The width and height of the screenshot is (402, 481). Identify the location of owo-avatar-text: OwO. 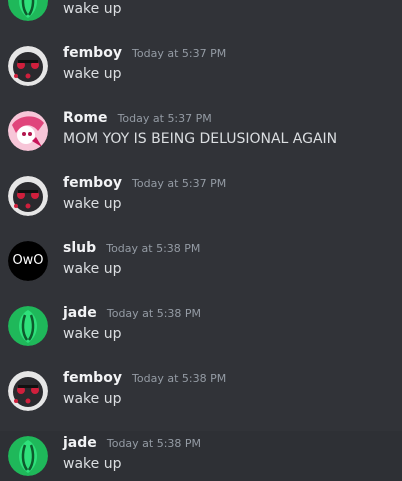
(28, 260).